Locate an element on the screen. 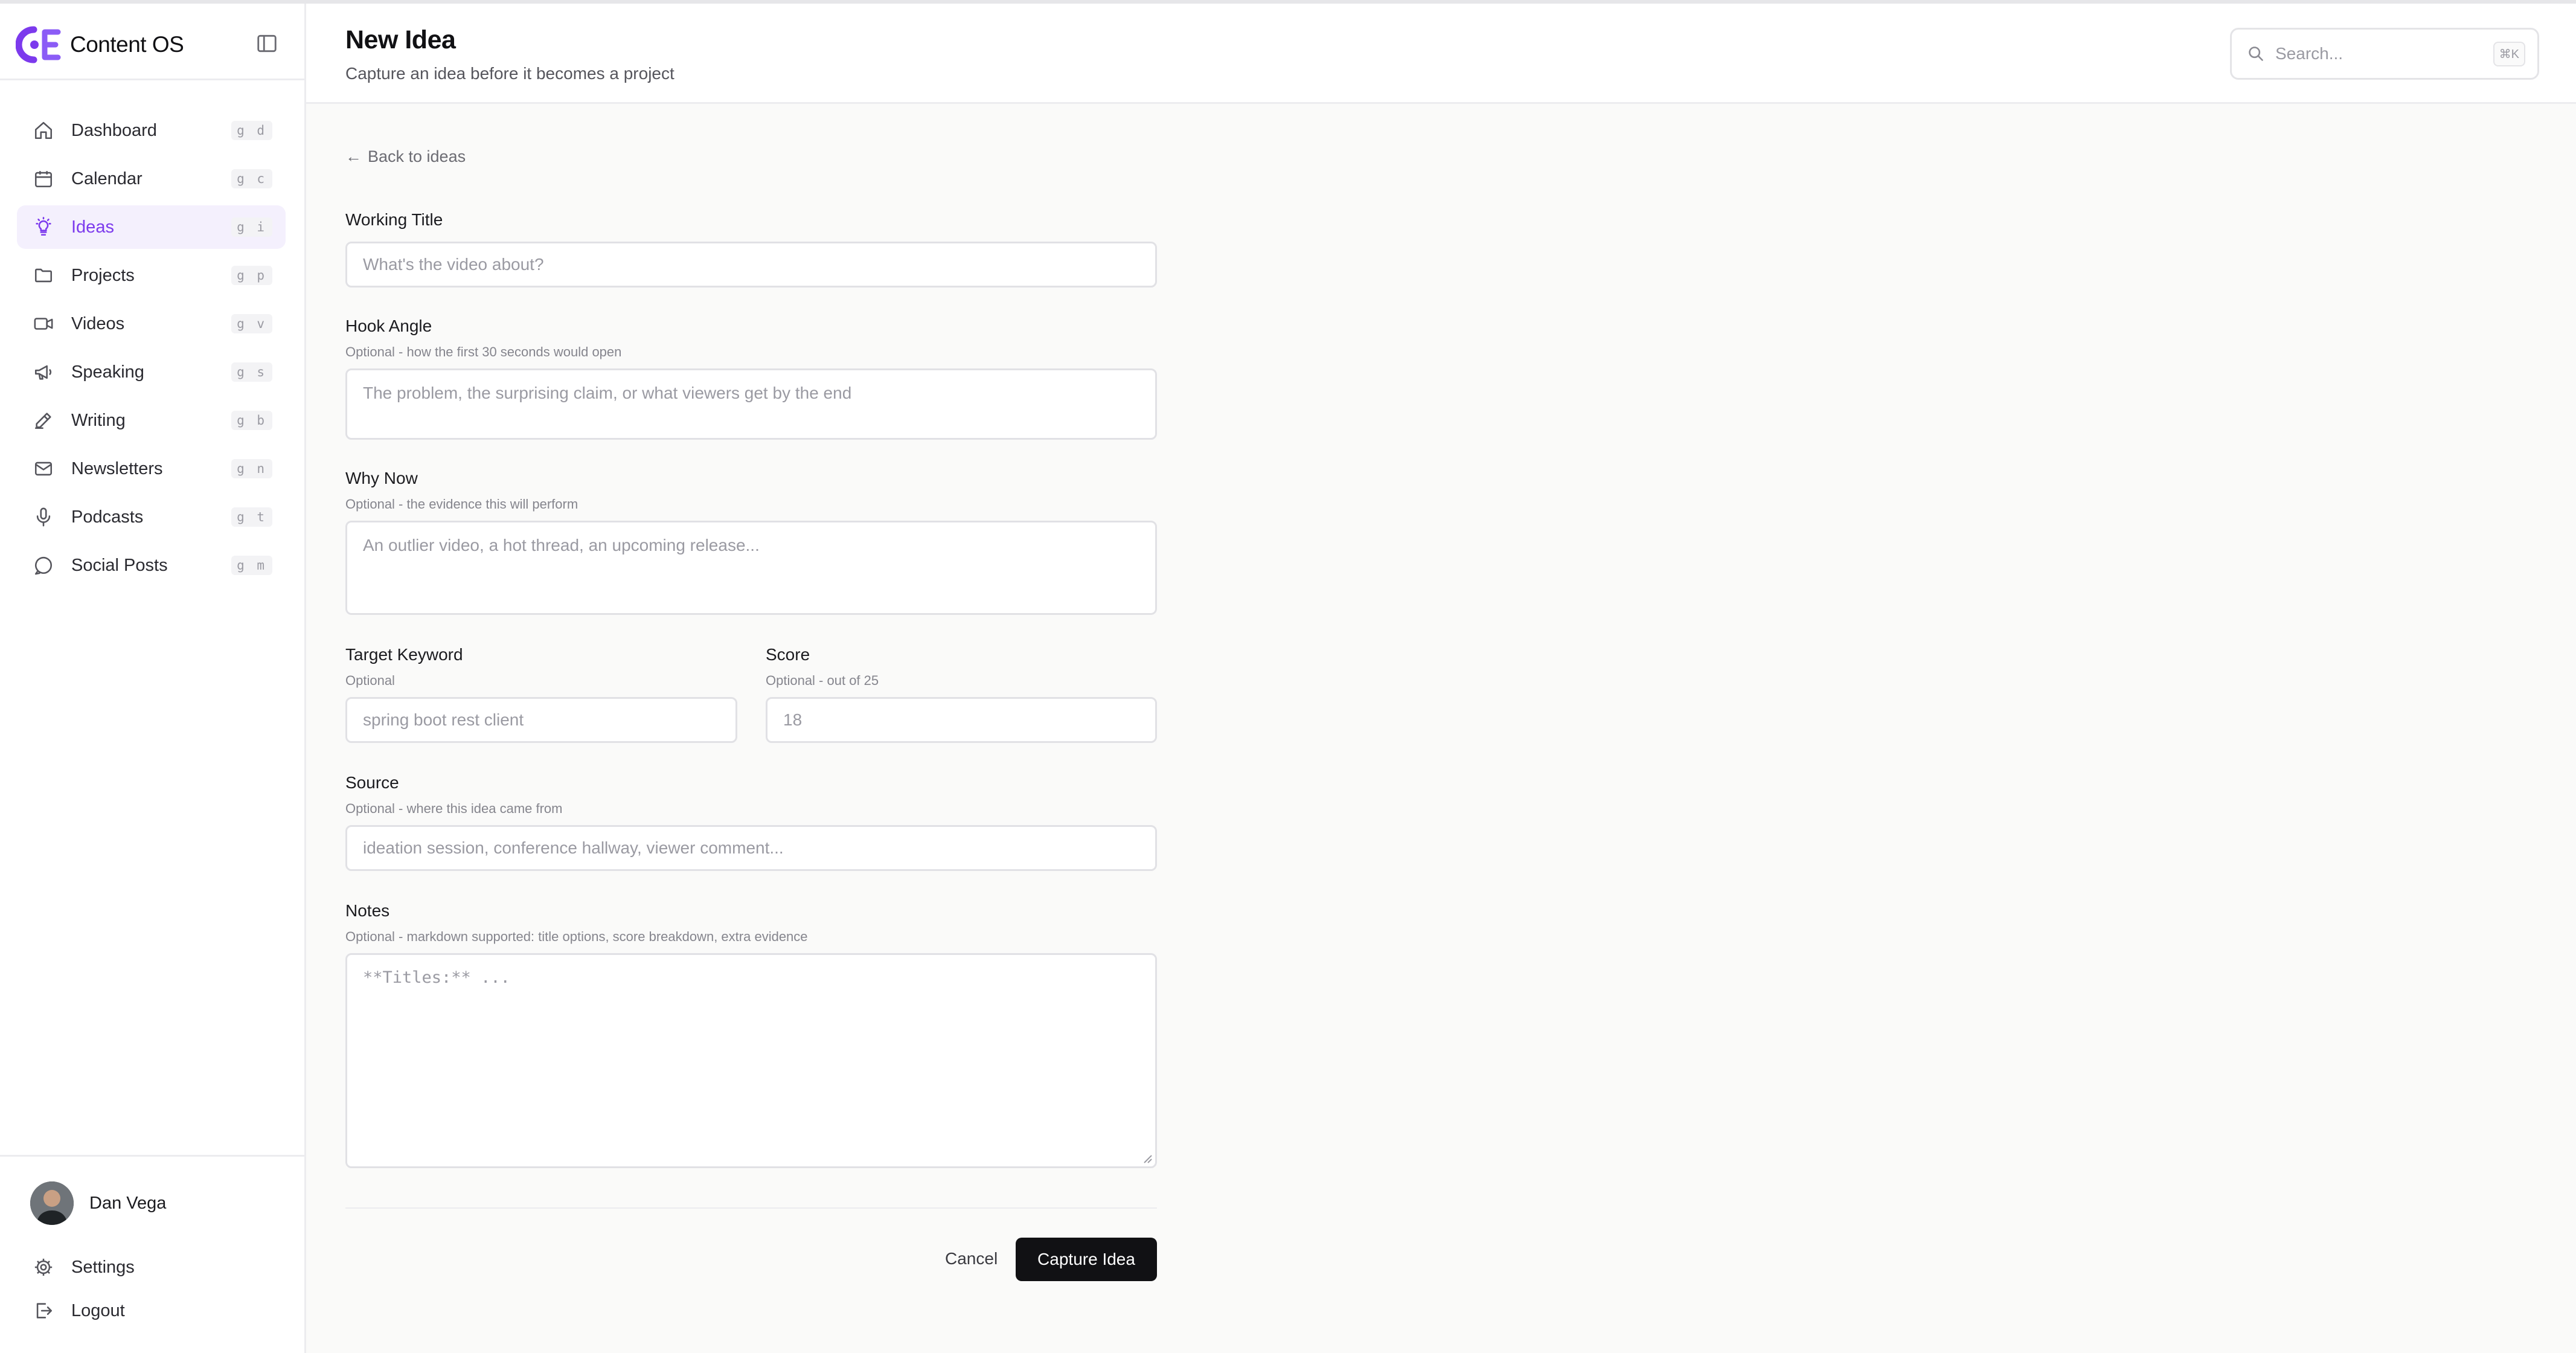  shortcut-badge: g b is located at coordinates (251, 420).